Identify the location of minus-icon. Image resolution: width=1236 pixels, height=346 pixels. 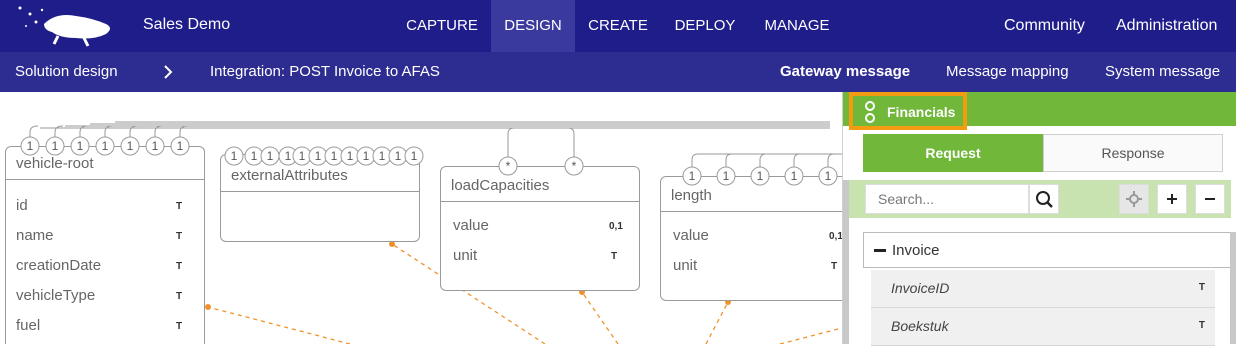
(1210, 199).